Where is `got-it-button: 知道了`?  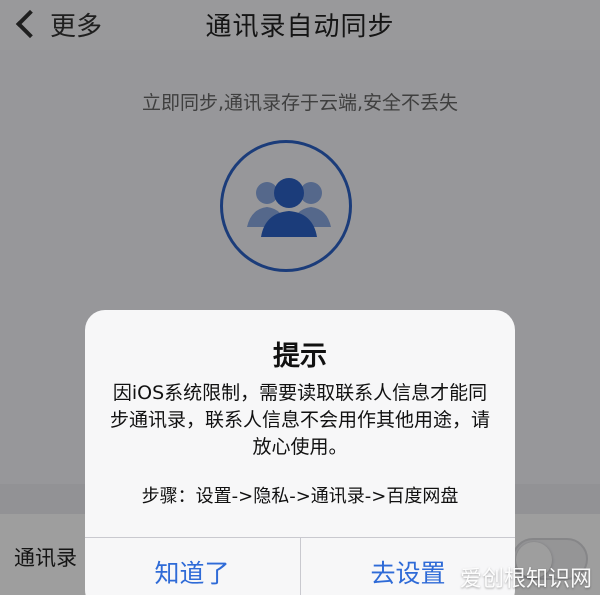 got-it-button: 知道了 is located at coordinates (192, 566).